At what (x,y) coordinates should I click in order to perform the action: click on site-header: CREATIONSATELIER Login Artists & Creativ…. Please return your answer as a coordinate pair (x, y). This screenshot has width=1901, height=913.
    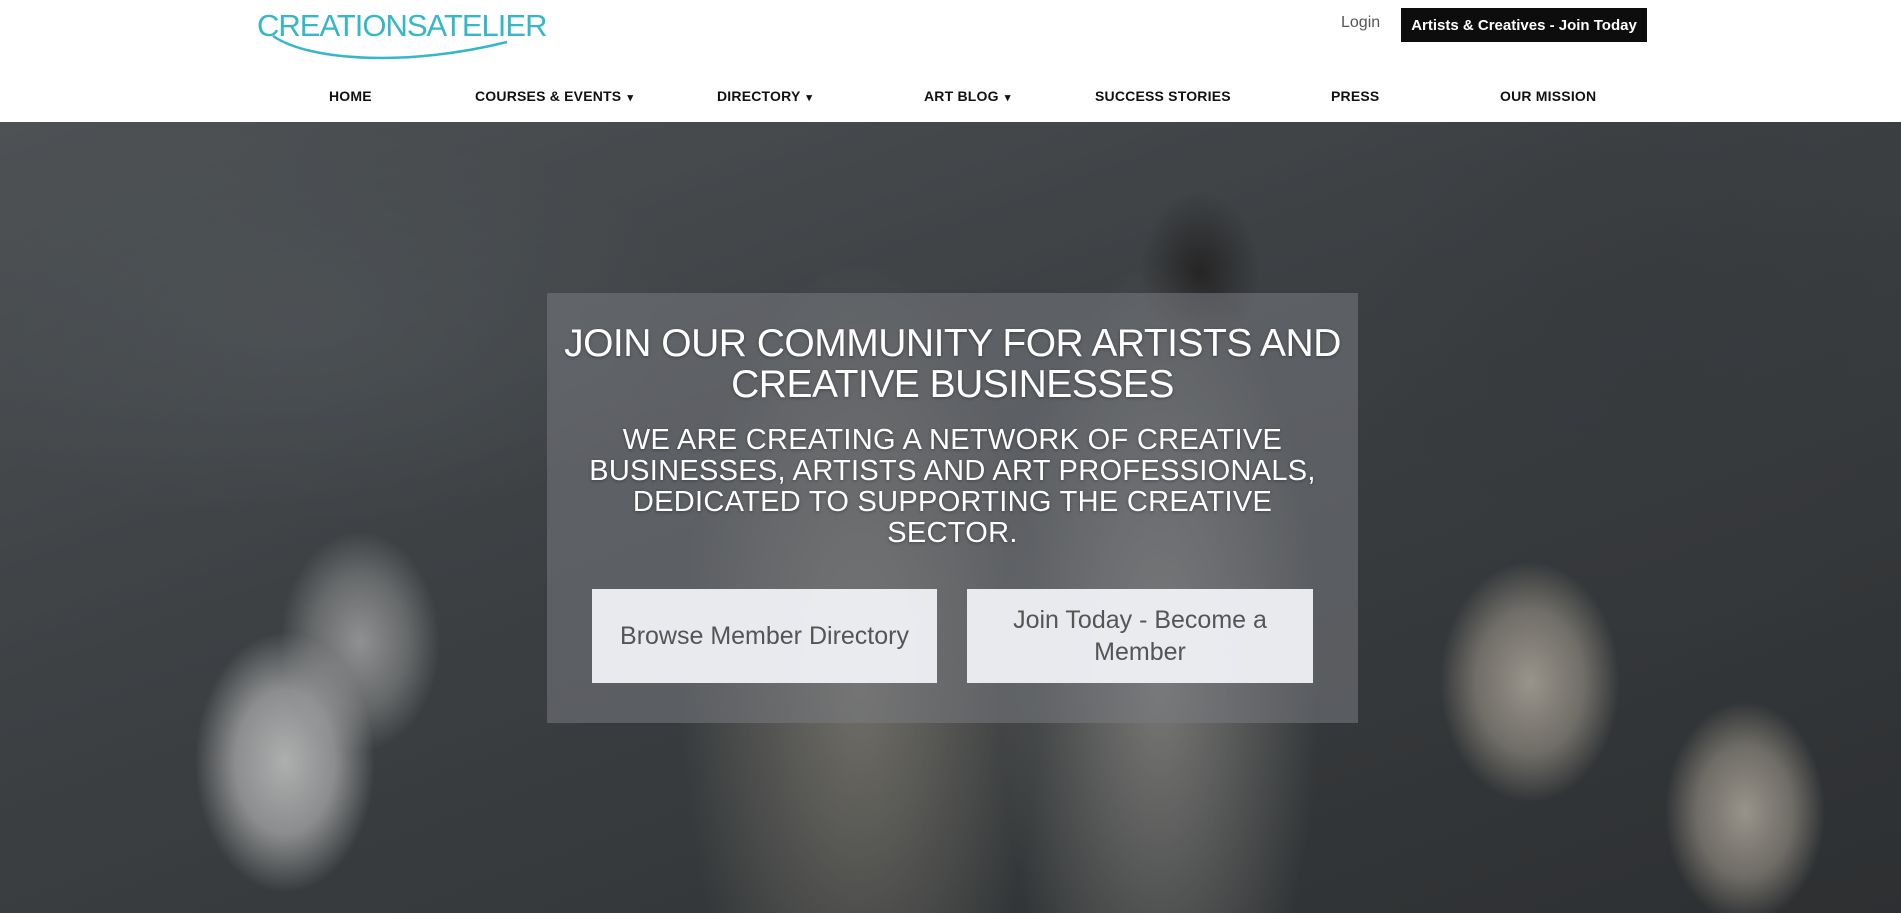
    Looking at the image, I should click on (950, 61).